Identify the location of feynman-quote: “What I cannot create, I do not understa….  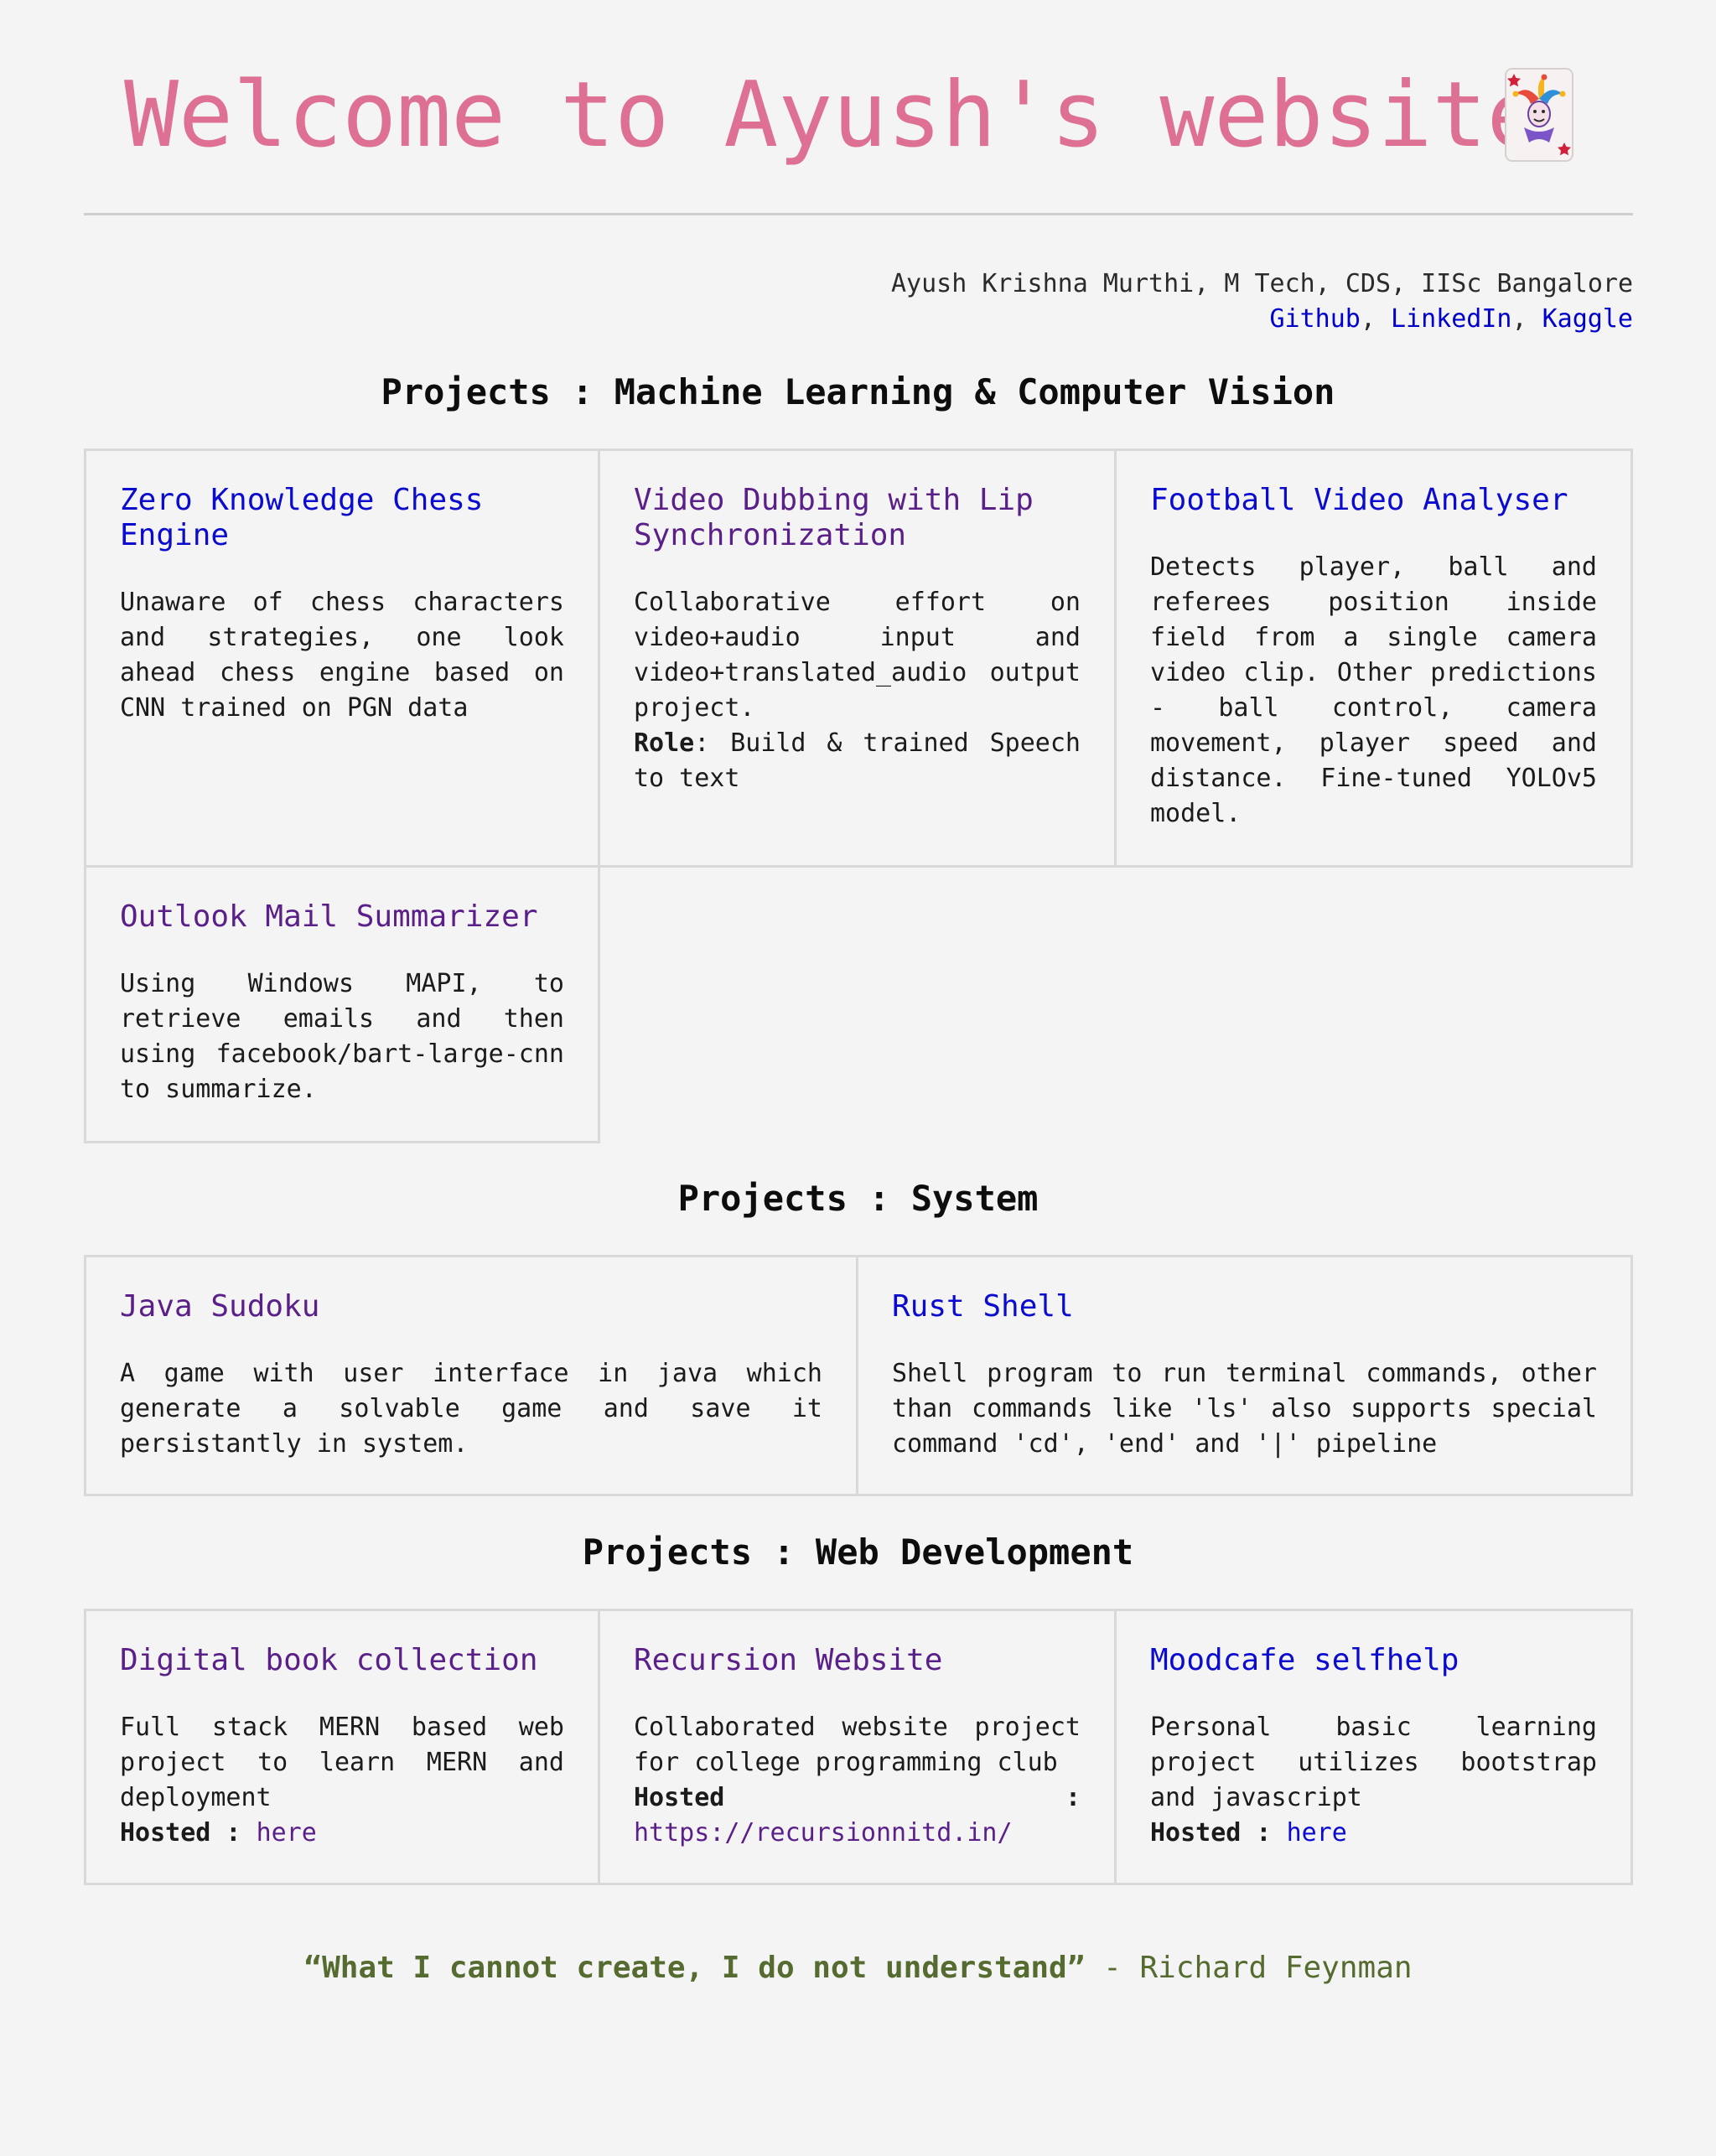
(858, 1968).